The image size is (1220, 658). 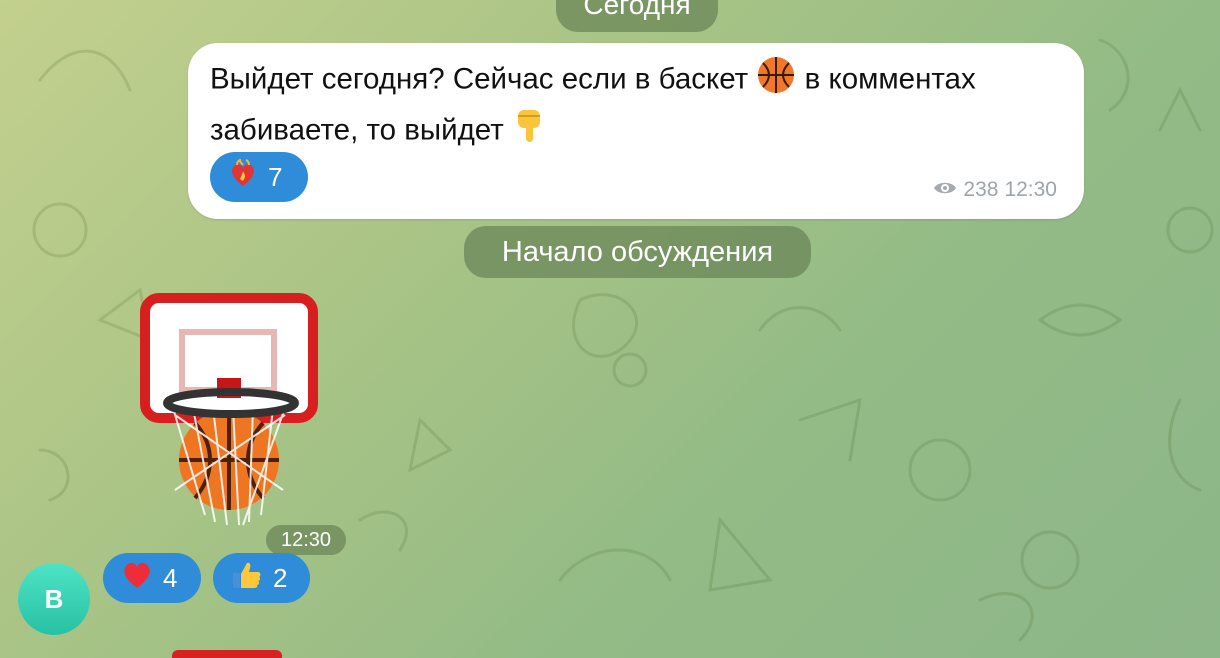 What do you see at coordinates (280, 577) in the screenshot?
I see `reaction-thumbs-up-count: 2` at bounding box center [280, 577].